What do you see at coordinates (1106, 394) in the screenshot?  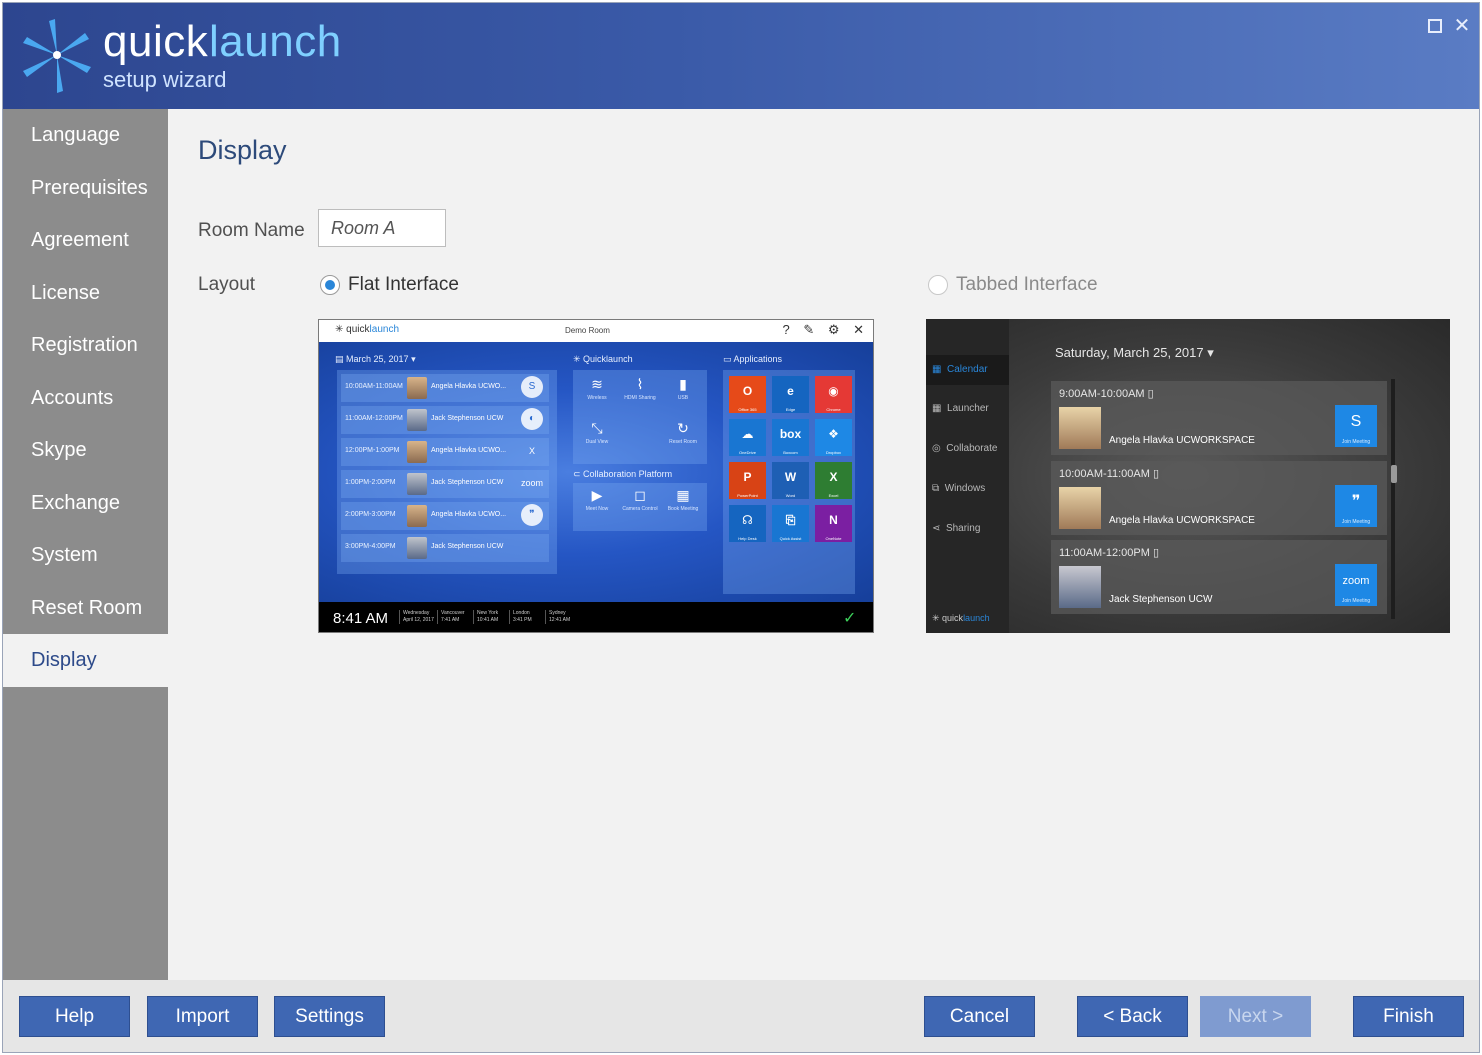 I see `meeting-time: 9:00AM-10:00AM ▯` at bounding box center [1106, 394].